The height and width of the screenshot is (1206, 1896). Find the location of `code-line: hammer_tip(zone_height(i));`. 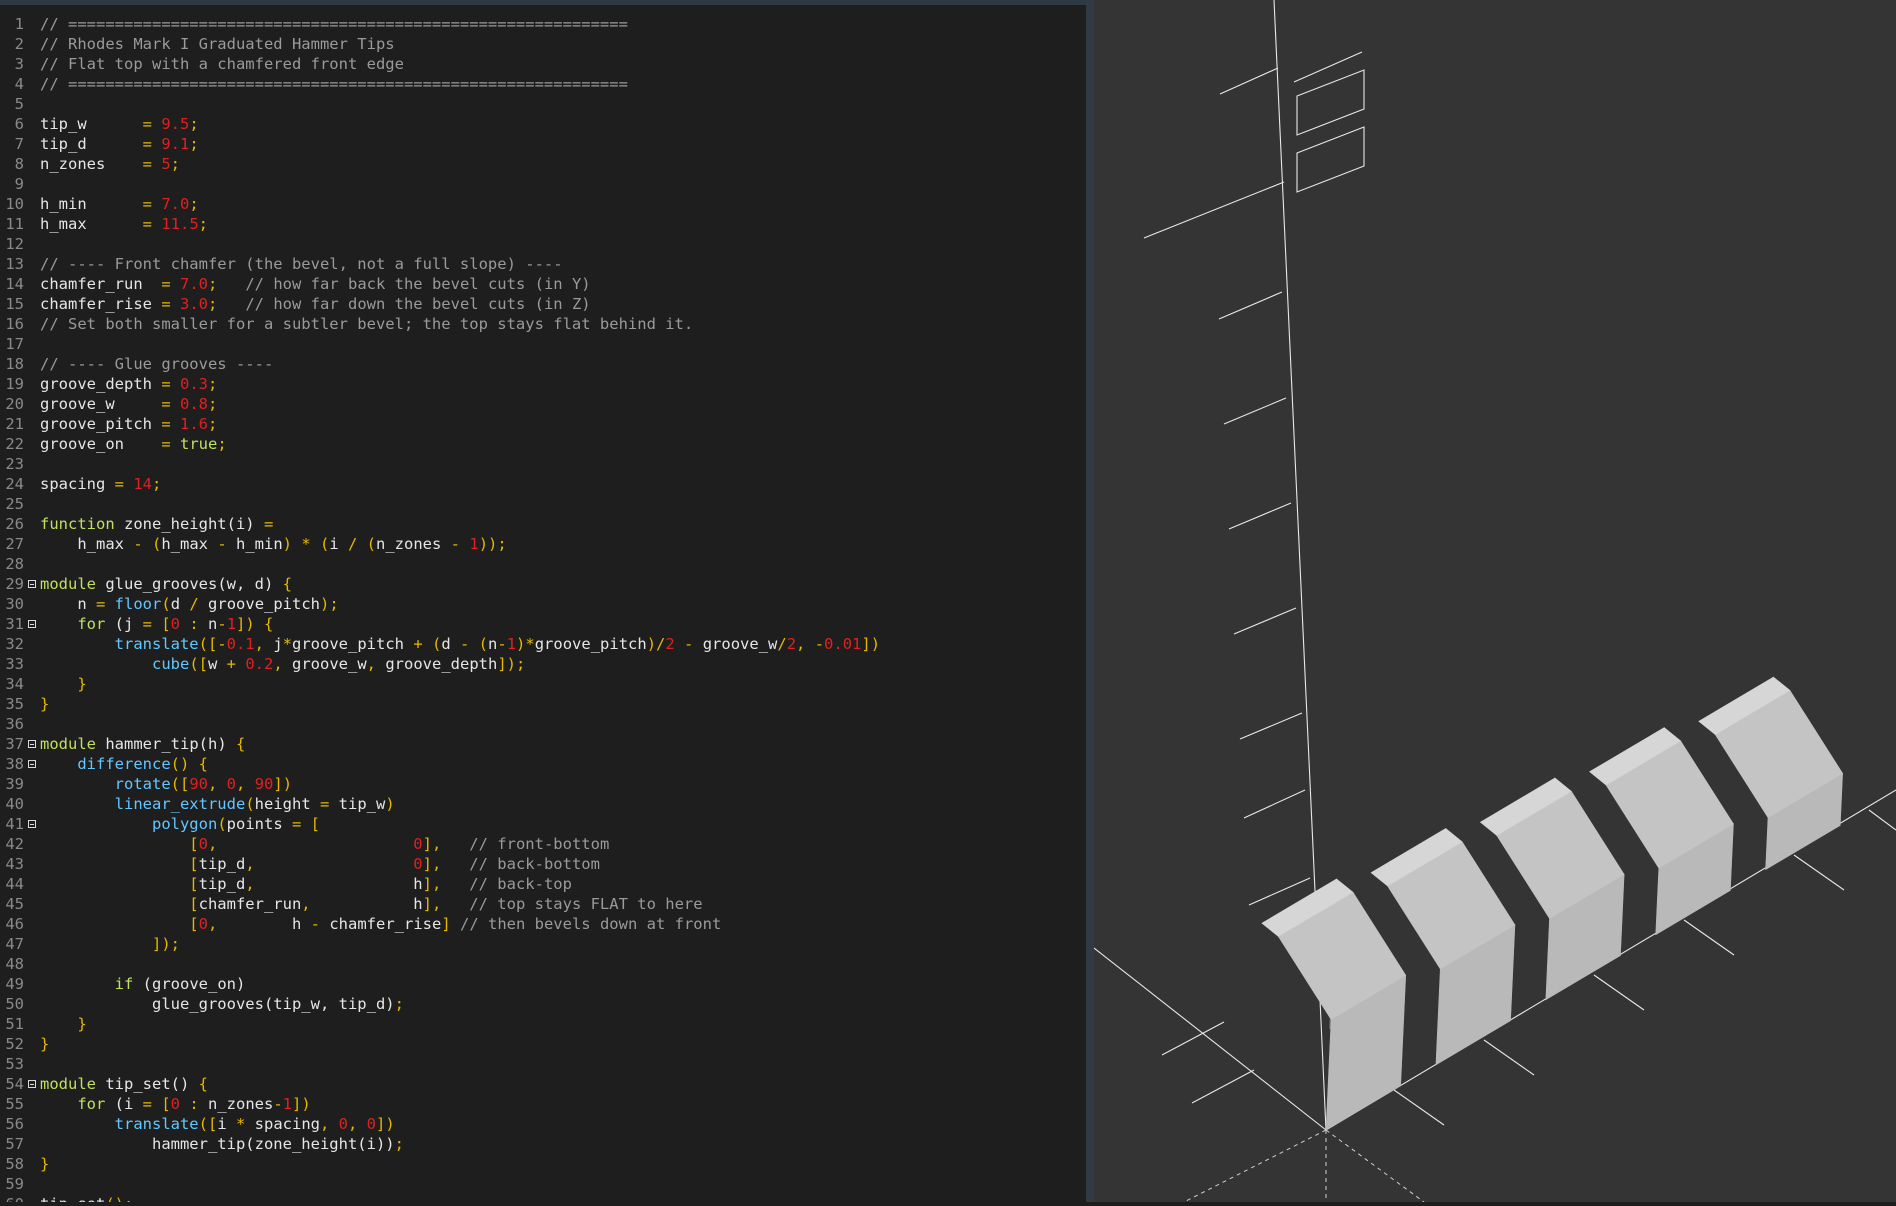

code-line: hammer_tip(zone_height(i)); is located at coordinates (222, 1144).